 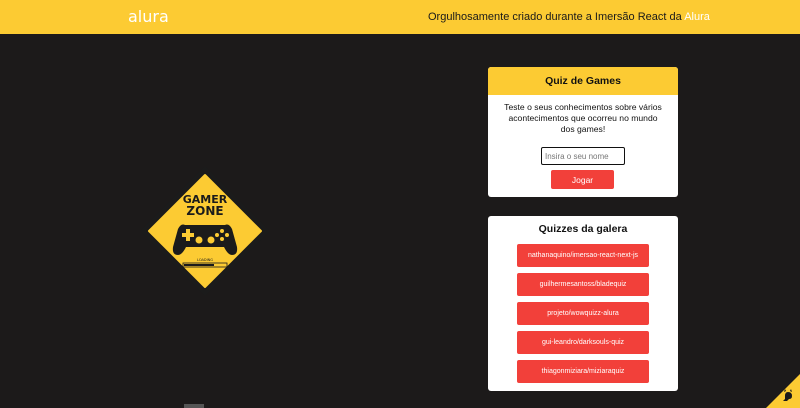 I want to click on quiz-link: projeto/wowquizz-alura, so click(x=583, y=313).